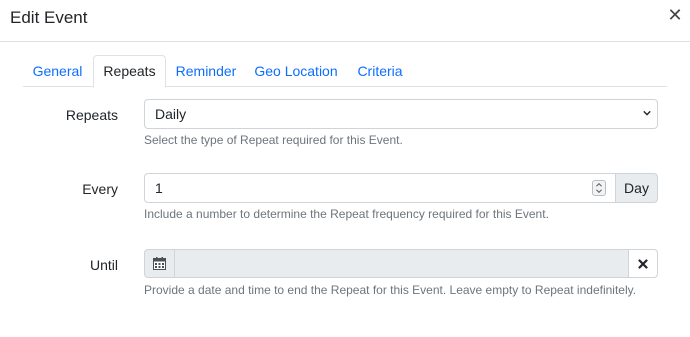 The image size is (690, 337). Describe the element at coordinates (49, 17) in the screenshot. I see `modal-title: Edit Event` at that location.